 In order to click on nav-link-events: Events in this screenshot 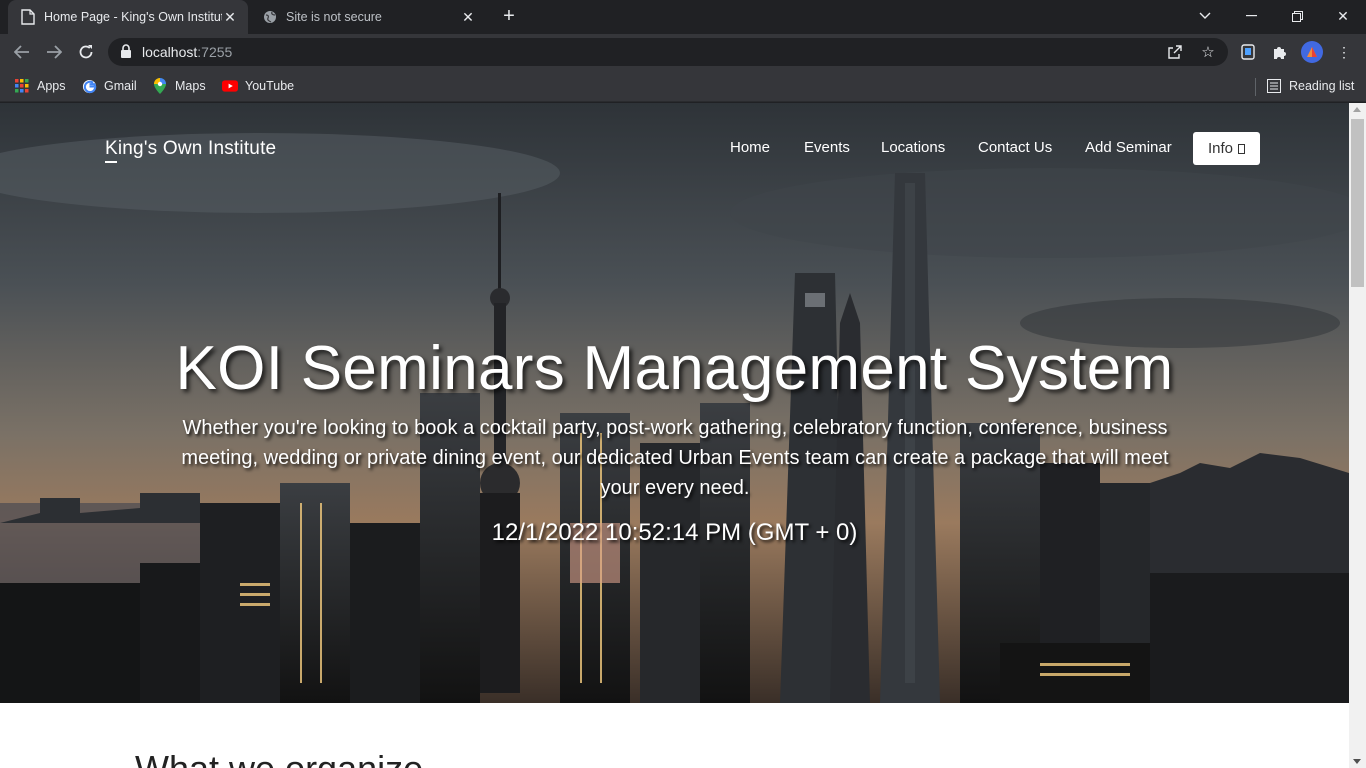, I will do `click(827, 147)`.